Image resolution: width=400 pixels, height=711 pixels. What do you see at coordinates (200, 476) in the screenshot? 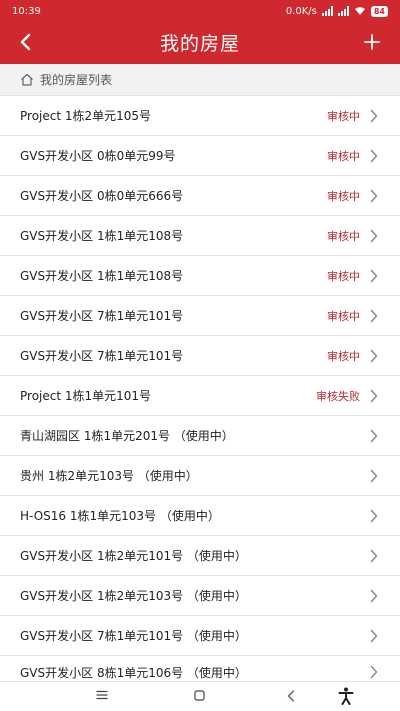
I see `house-item: 贵州 1栋2单元103号 （使用中）` at bounding box center [200, 476].